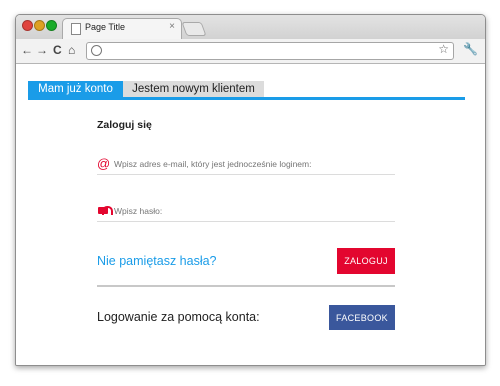  What do you see at coordinates (270, 51) in the screenshot?
I see `address-bar: ☆` at bounding box center [270, 51].